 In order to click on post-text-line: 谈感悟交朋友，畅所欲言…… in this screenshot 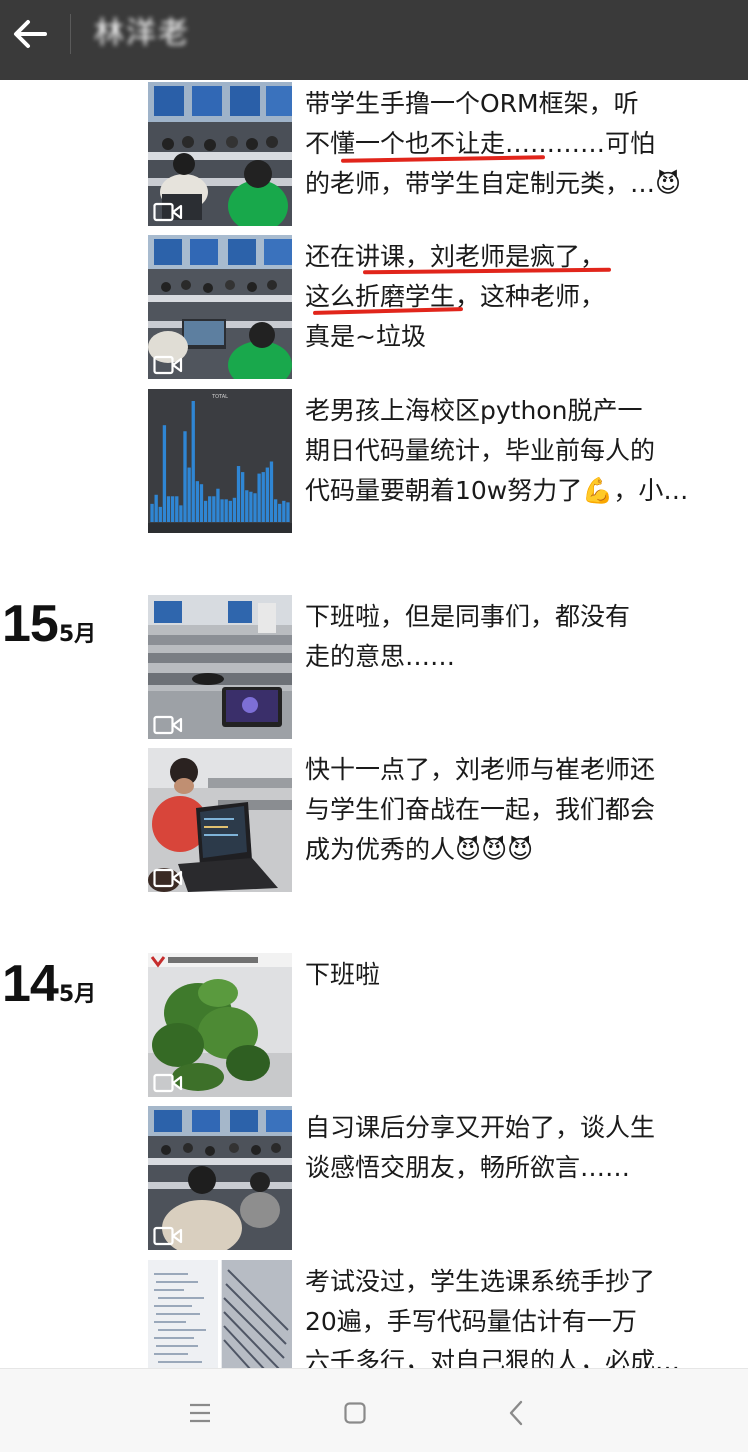, I will do `click(468, 1167)`.